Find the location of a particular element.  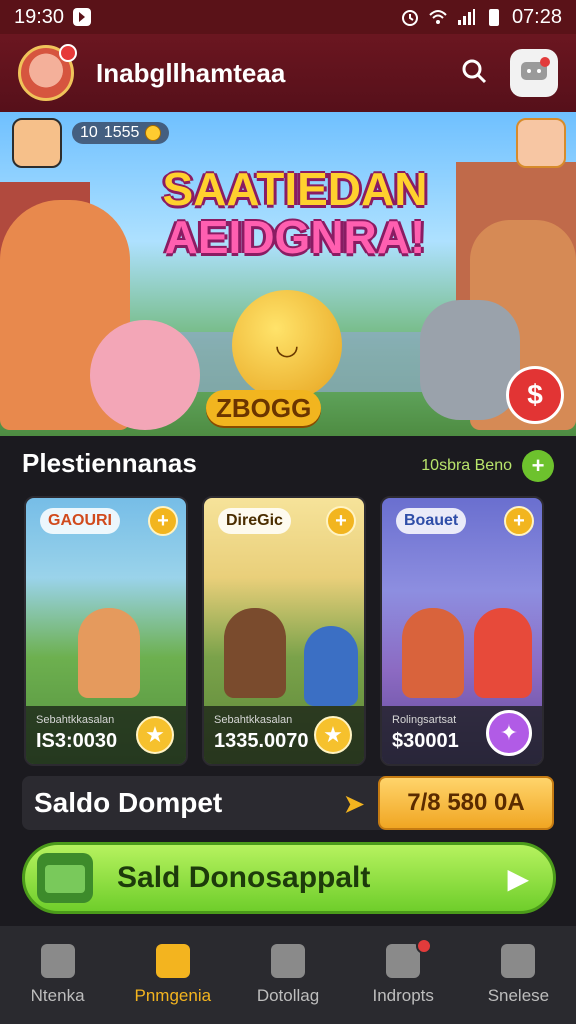

hero-stat-chip: 10 1555 is located at coordinates (121, 133).